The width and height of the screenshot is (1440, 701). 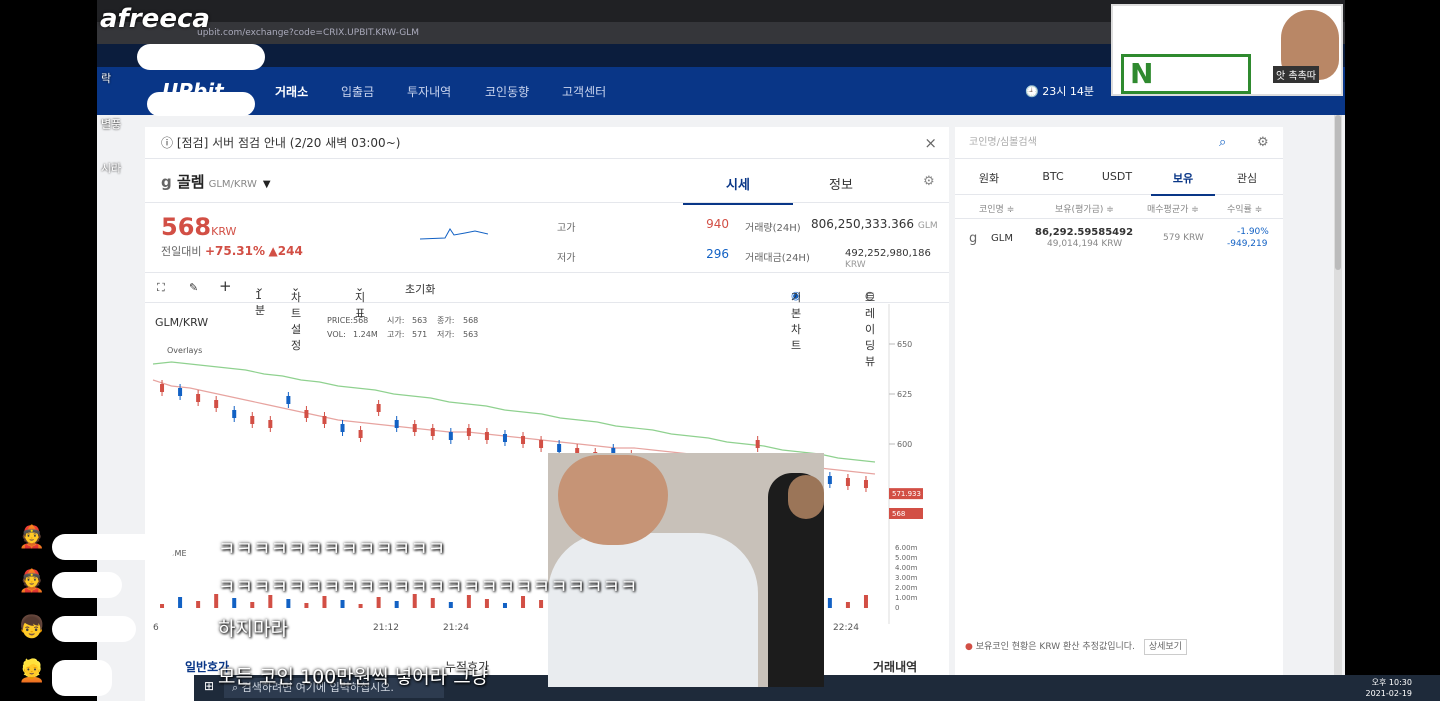 What do you see at coordinates (353, 677) in the screenshot?
I see `chat-text: 모든 코인 100만원씩 넣어라 그냥` at bounding box center [353, 677].